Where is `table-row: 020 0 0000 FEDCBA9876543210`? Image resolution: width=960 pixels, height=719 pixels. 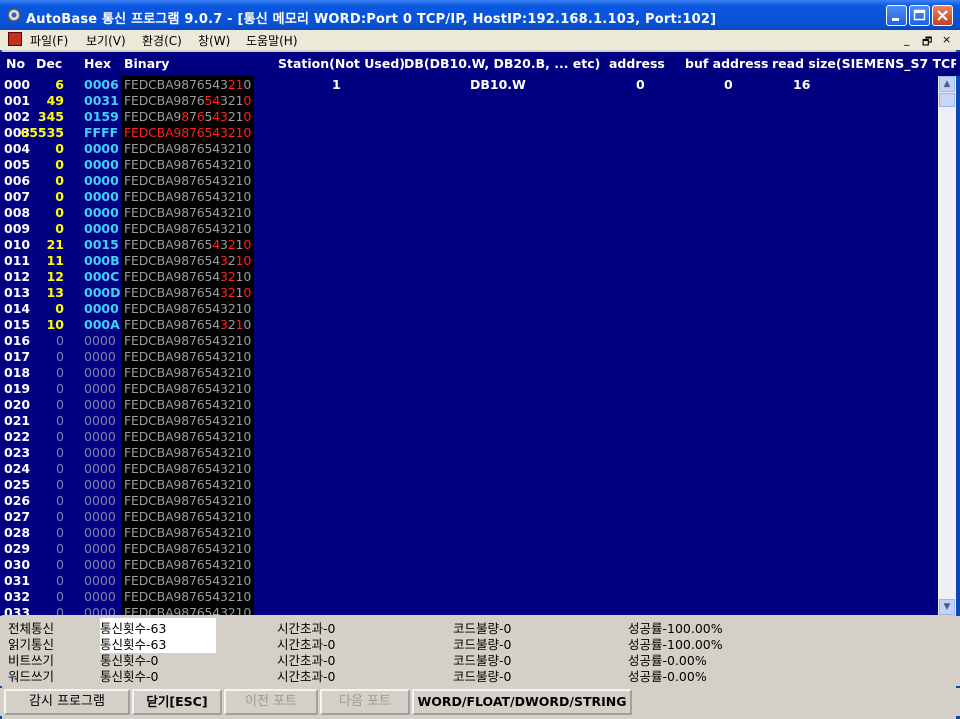
table-row: 020 0 0000 FEDCBA9876543210 is located at coordinates (127, 405).